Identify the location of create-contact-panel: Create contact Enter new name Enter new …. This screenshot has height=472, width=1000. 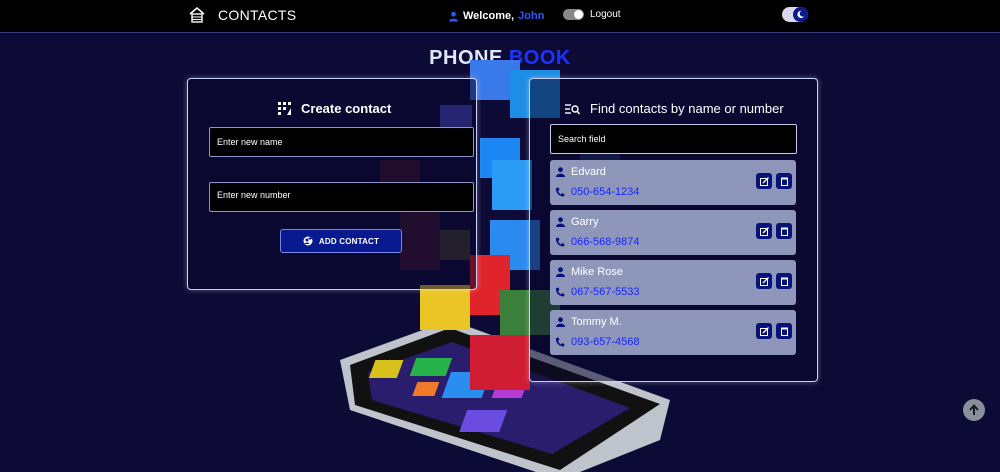
(332, 184).